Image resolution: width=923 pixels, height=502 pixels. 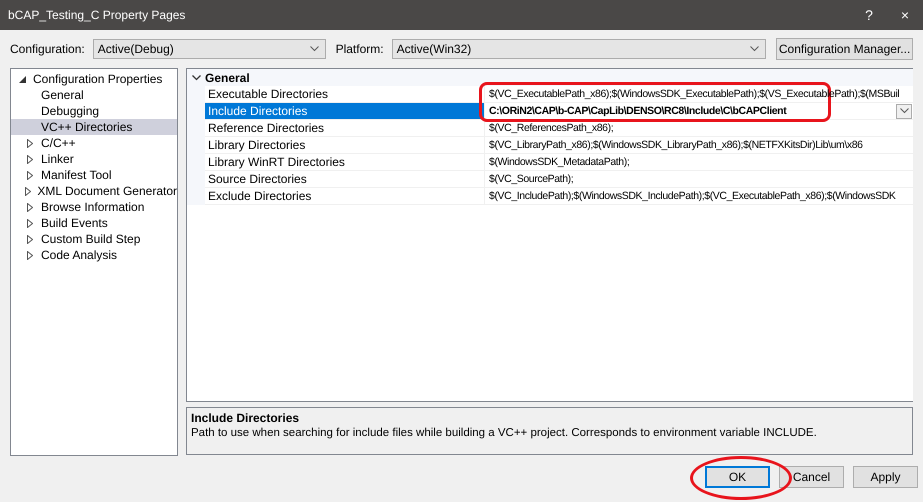 I want to click on tree-item: Manifest Tool, so click(x=94, y=175).